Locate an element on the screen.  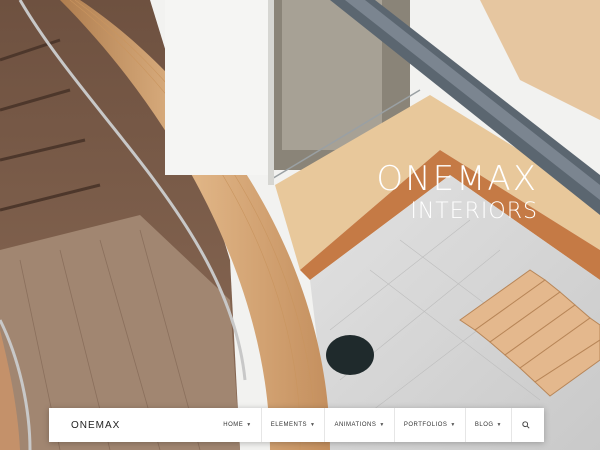
hero-text: ONEMAX INTERIORS is located at coordinates (457, 193).